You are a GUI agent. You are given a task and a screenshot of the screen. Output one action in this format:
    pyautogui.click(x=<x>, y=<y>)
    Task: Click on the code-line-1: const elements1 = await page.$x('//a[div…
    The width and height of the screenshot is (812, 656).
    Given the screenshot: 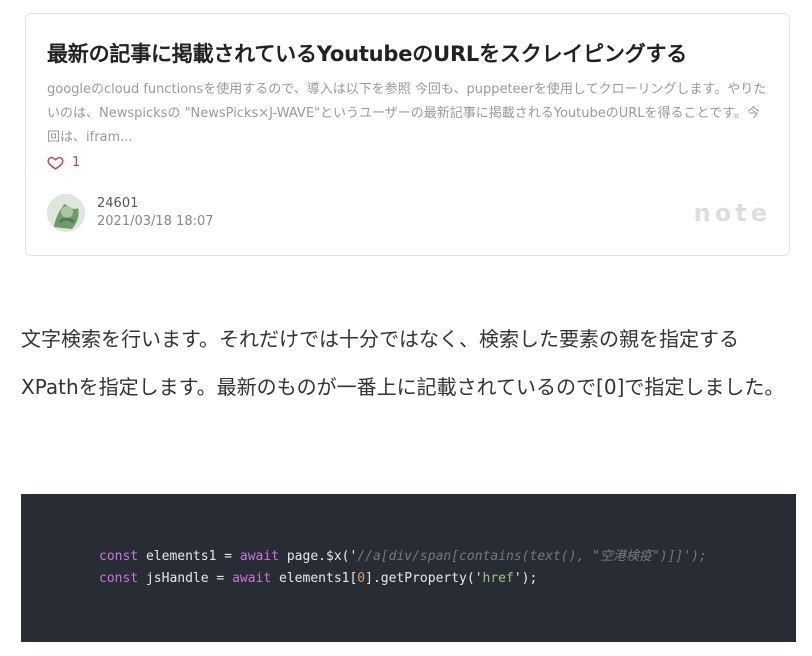 What is the action you would take?
    pyautogui.click(x=403, y=556)
    